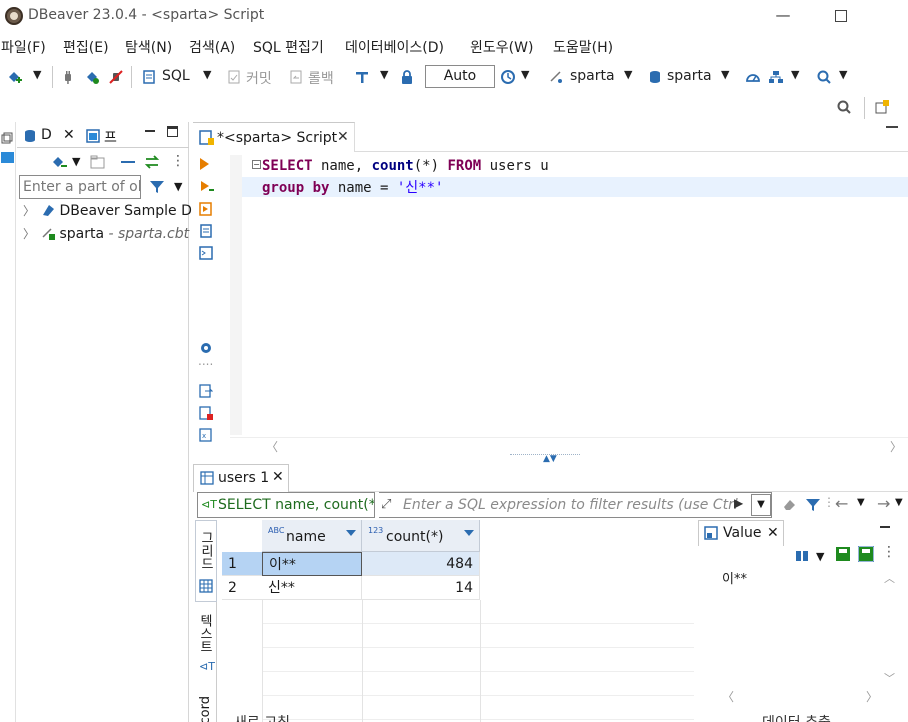  Describe the element at coordinates (80, 187) in the screenshot. I see `navigator-filter-input: Enter a part of ol` at that location.